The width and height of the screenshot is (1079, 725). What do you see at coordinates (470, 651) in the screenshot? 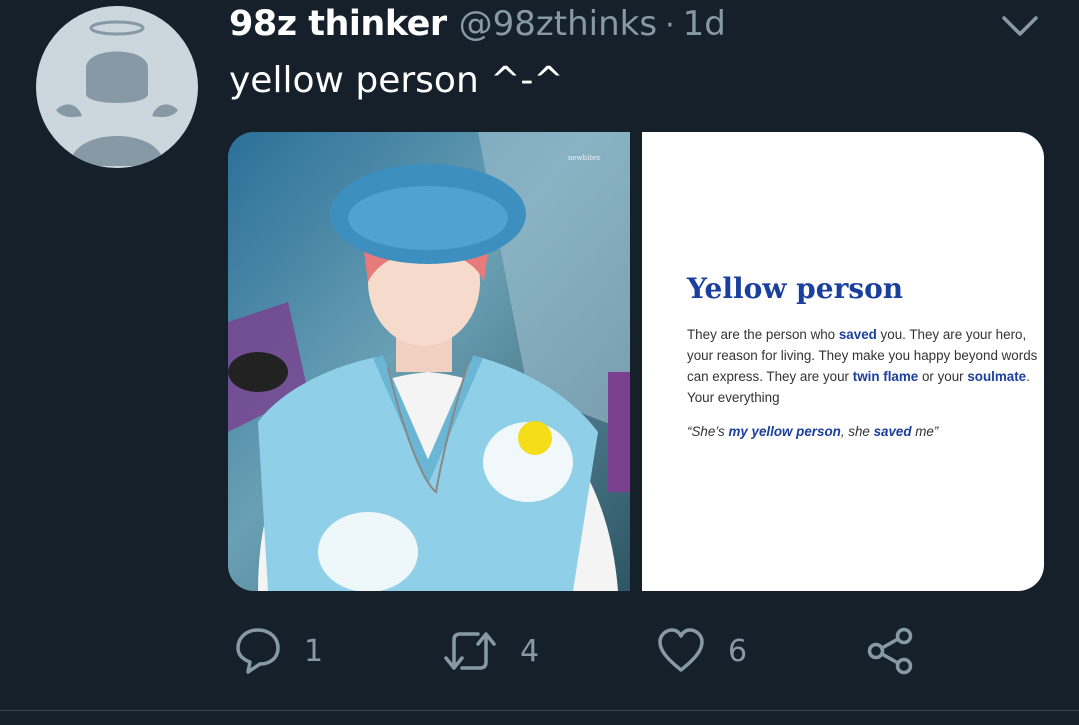
I see `retweet-icon` at bounding box center [470, 651].